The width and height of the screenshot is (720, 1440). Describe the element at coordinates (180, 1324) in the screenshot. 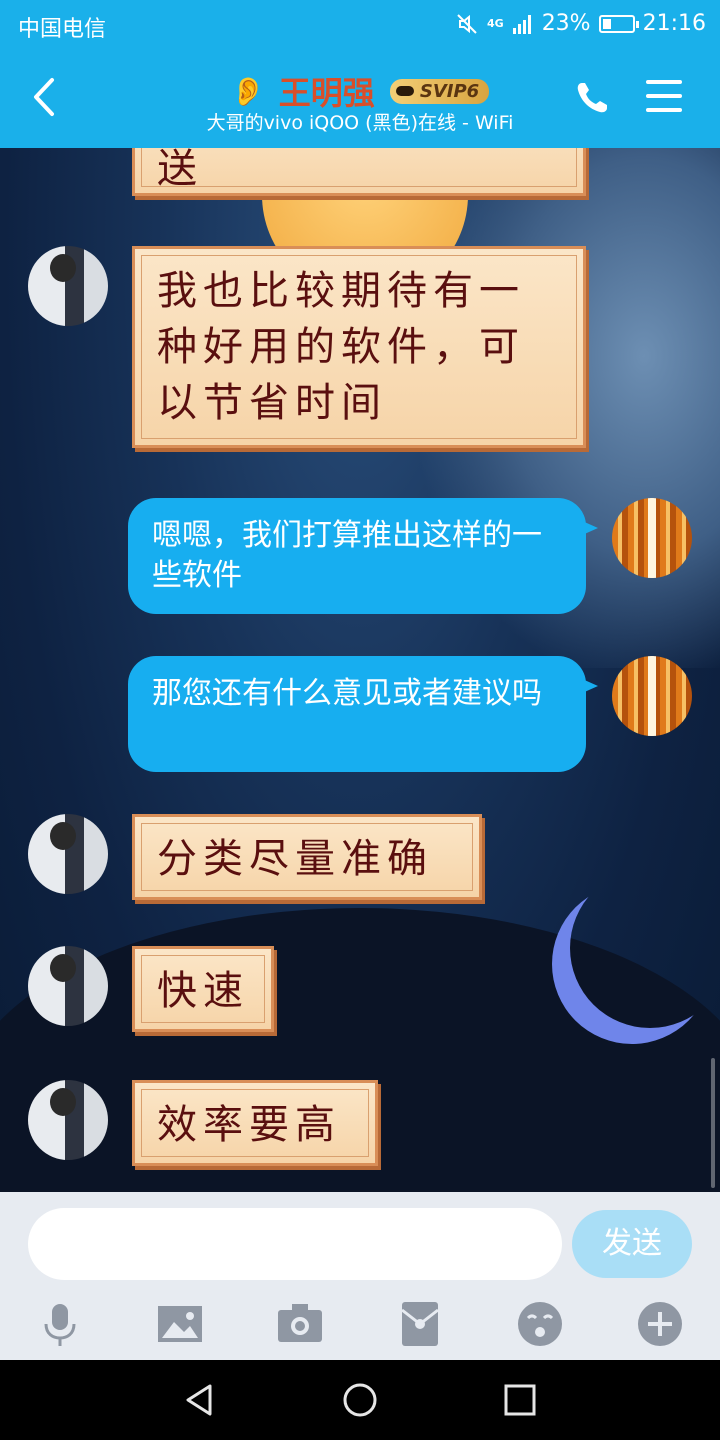

I see `image-icon` at that location.